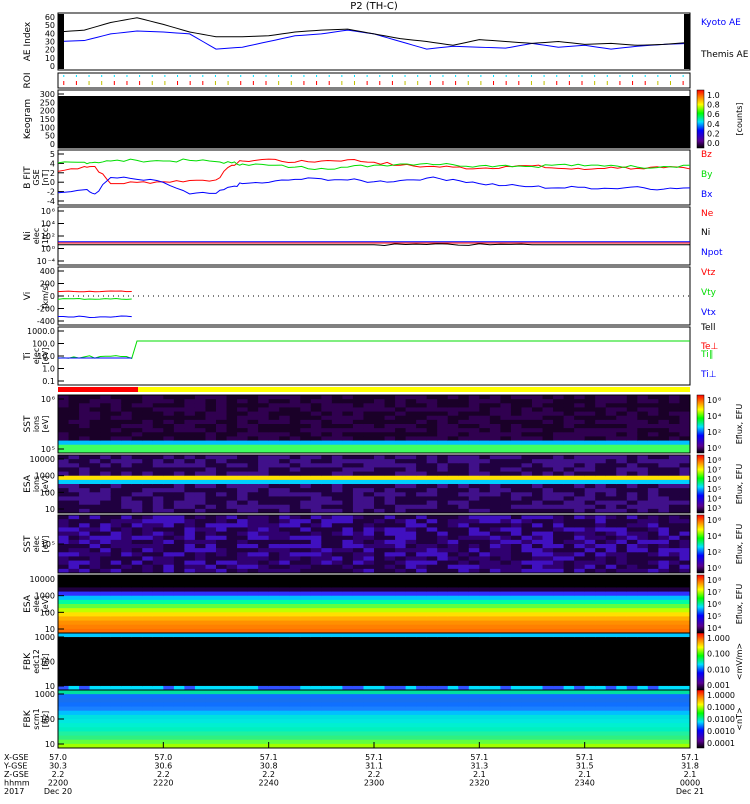 This screenshot has height=804, width=750. I want to click on ae-legend-1: Themis AE, so click(724, 55).